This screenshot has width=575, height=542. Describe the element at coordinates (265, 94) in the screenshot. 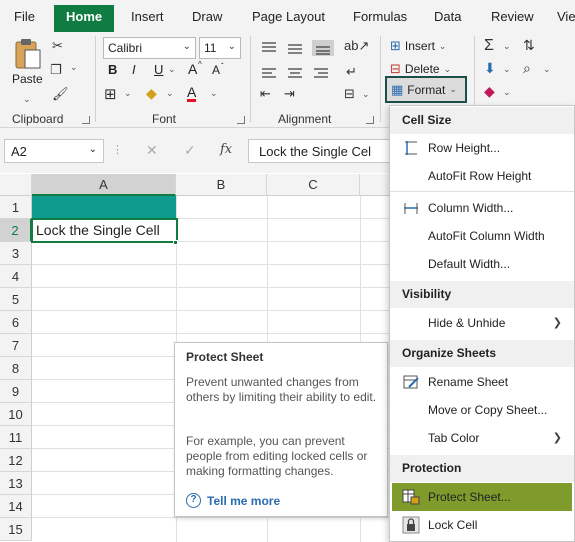

I see `decrease-indent-icon: ⇤` at that location.